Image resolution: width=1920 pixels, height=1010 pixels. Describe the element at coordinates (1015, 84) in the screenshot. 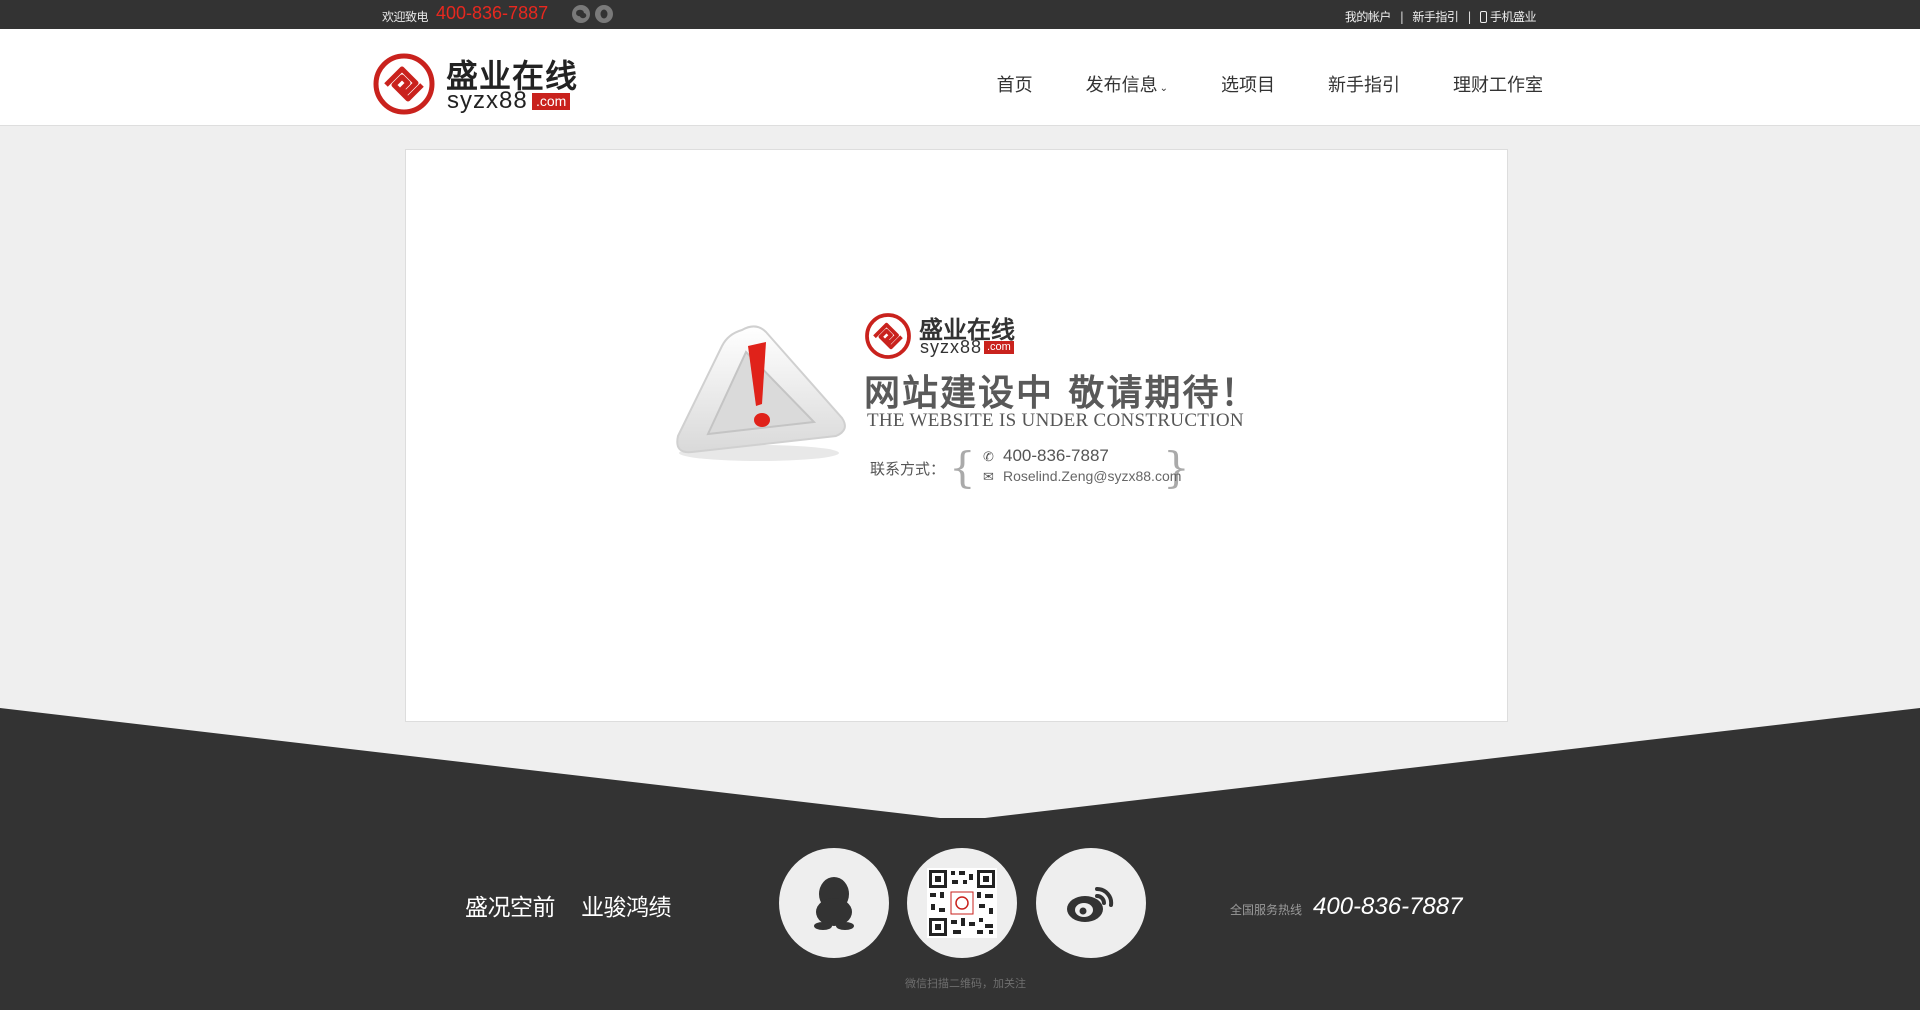

I see `nav-item-home: 首页` at that location.